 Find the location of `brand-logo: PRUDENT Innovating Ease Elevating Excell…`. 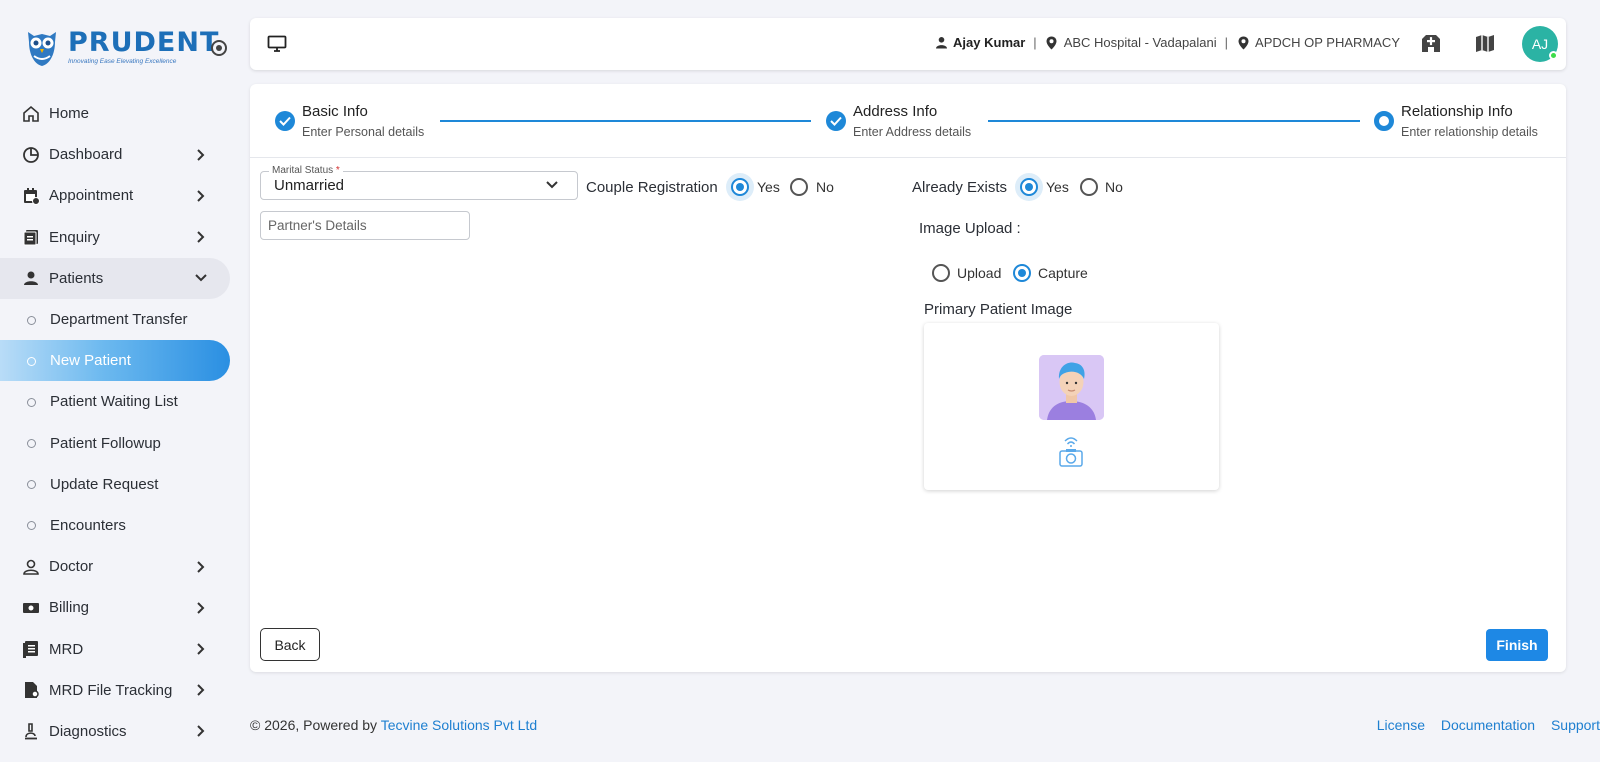

brand-logo: PRUDENT Innovating Ease Elevating Excell… is located at coordinates (120, 47).